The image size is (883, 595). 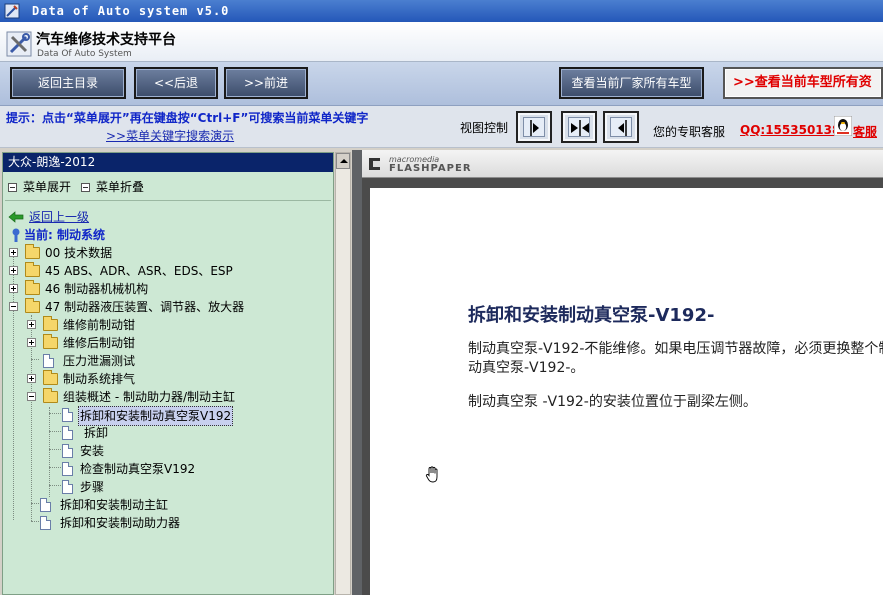 What do you see at coordinates (441, 84) in the screenshot?
I see `navigation-bar: 返回主目录 <<后退 >>前进 查看当前厂家所有车型 >>查看当前车型所有资` at bounding box center [441, 84].